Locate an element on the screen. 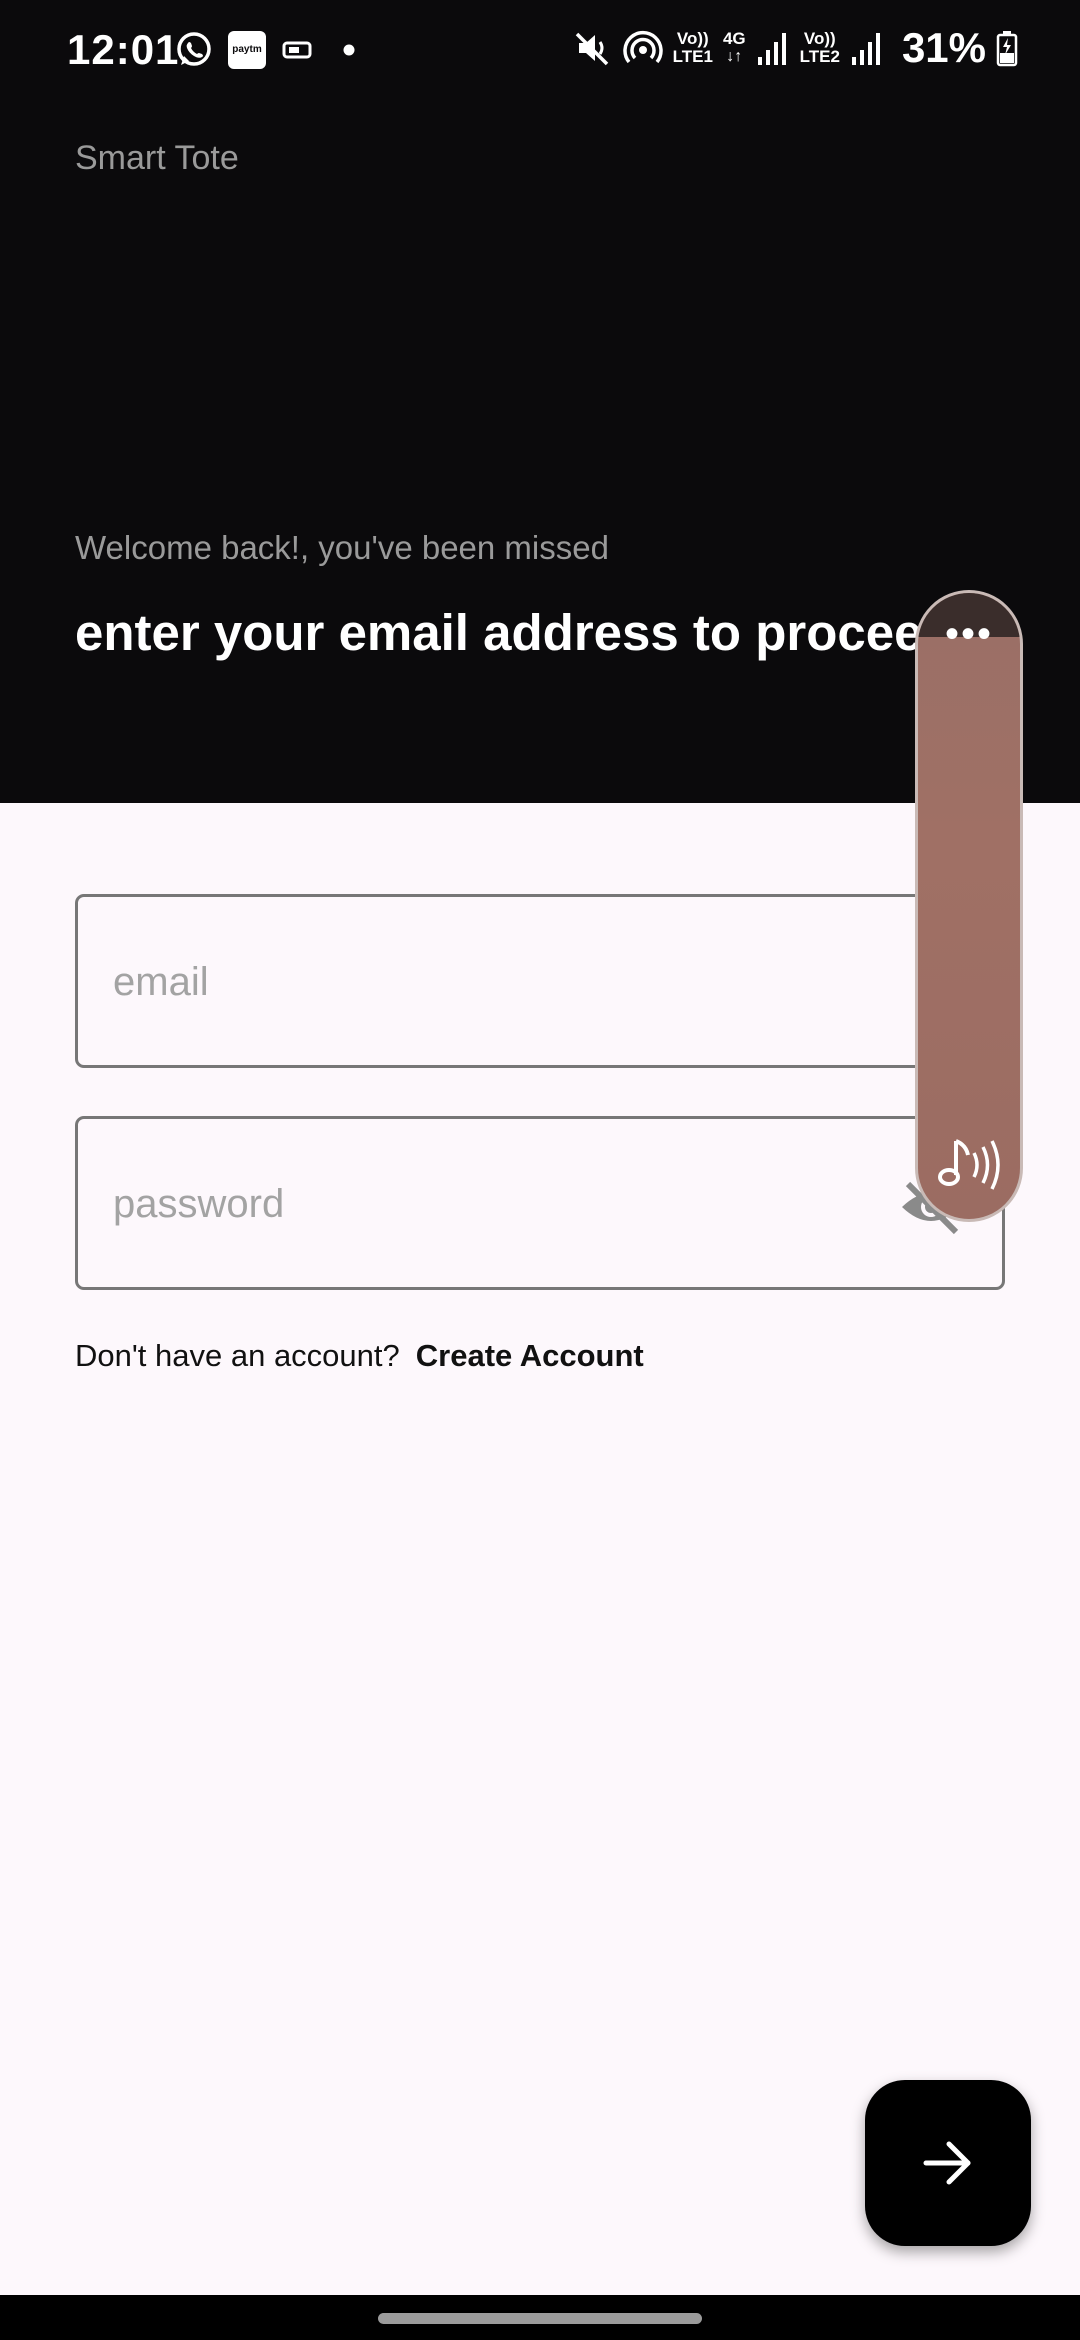 The image size is (1080, 2340). whatsapp-icon is located at coordinates (194, 50).